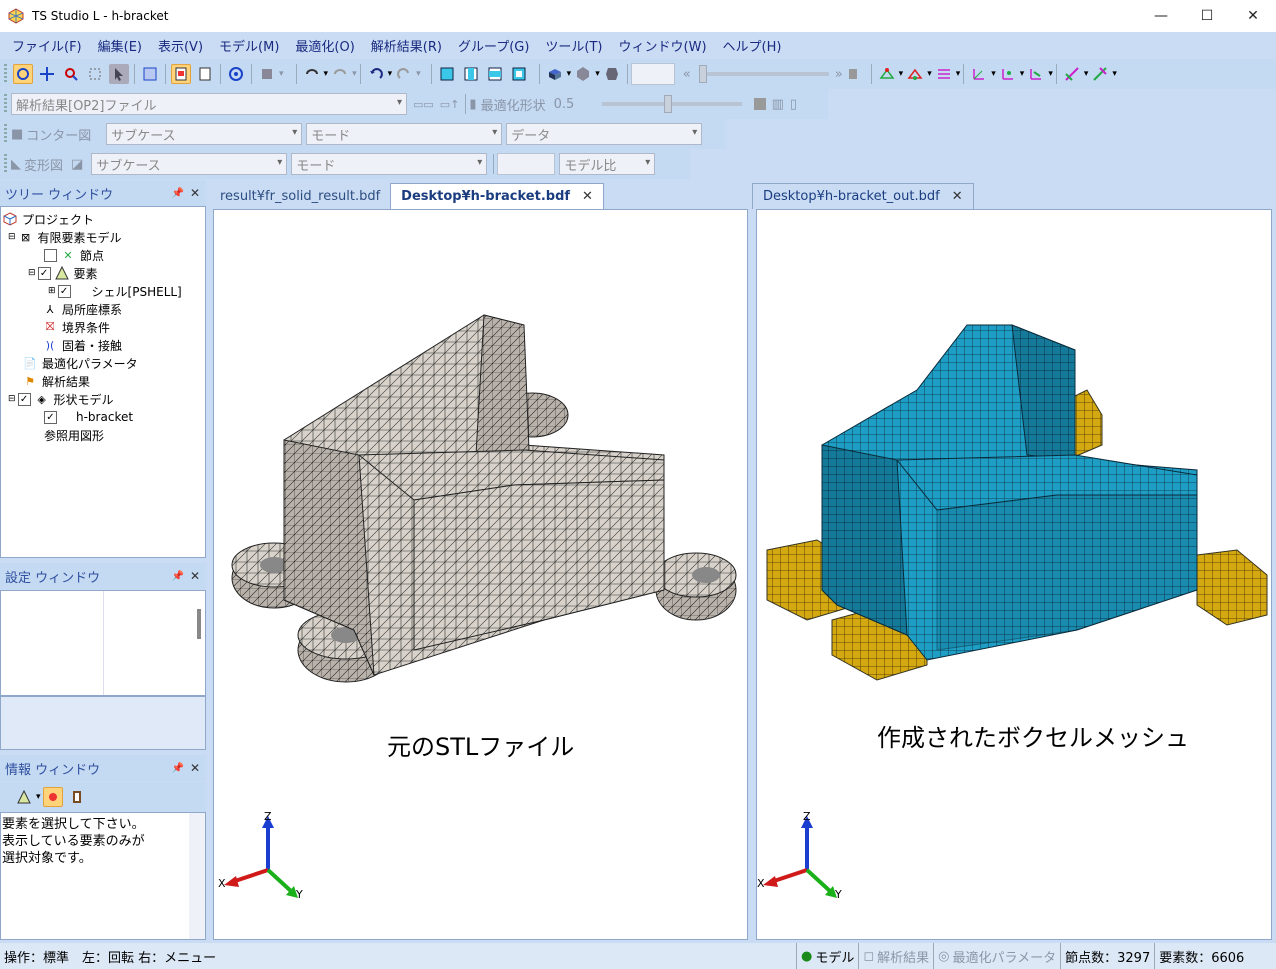 The image size is (1276, 969). I want to click on contour-label: コンター図, so click(66, 134).